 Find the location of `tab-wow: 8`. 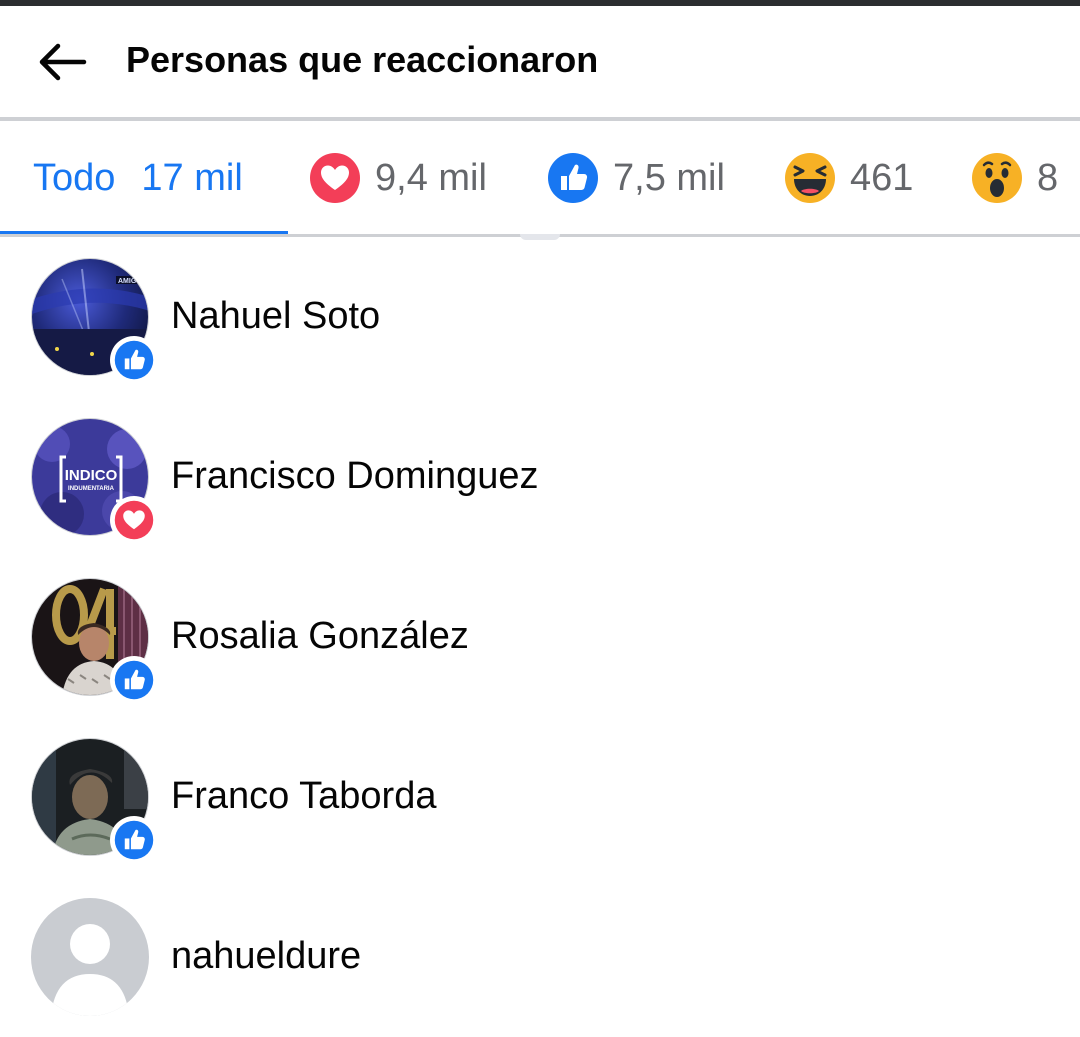

tab-wow: 8 is located at coordinates (1014, 178).